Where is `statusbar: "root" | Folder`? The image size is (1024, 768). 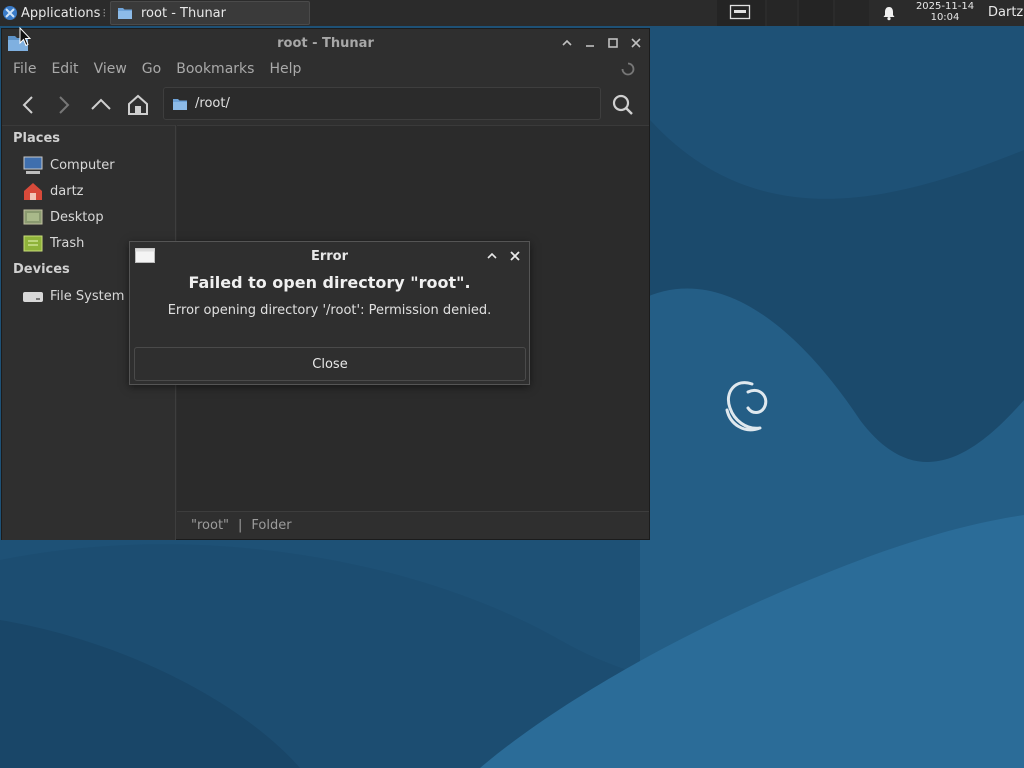 statusbar: "root" | Folder is located at coordinates (413, 525).